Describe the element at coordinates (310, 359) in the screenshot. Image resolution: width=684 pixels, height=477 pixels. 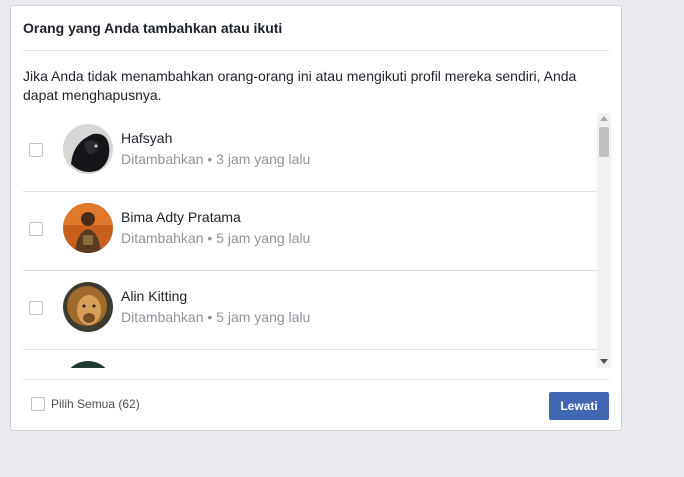
I see `list-item` at that location.